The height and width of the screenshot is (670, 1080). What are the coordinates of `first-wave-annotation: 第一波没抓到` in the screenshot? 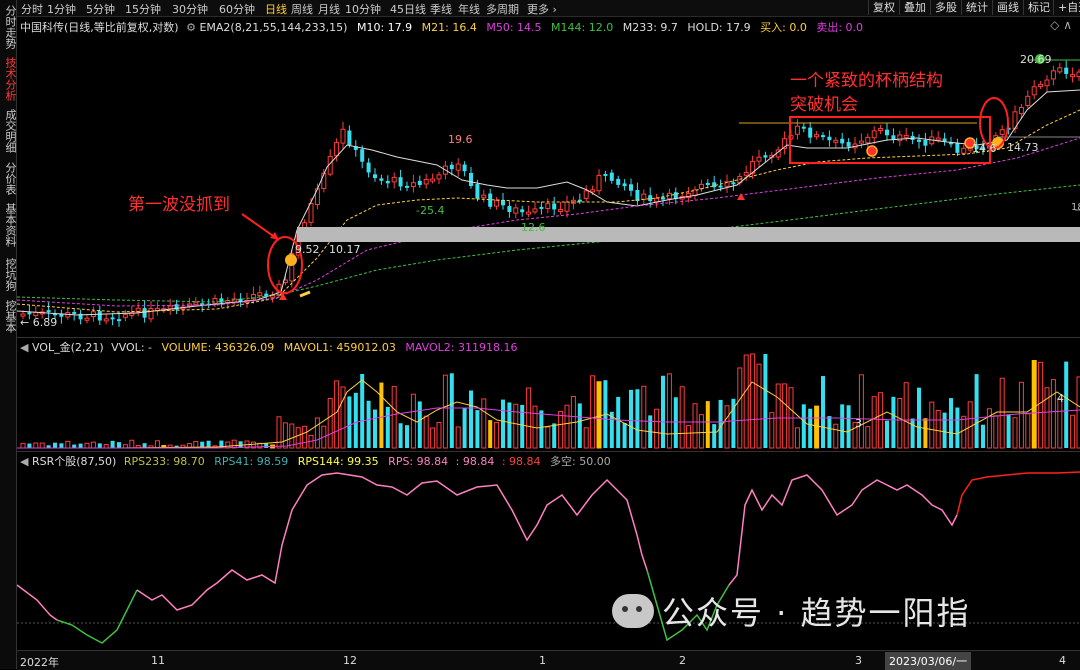 It's located at (179, 205).